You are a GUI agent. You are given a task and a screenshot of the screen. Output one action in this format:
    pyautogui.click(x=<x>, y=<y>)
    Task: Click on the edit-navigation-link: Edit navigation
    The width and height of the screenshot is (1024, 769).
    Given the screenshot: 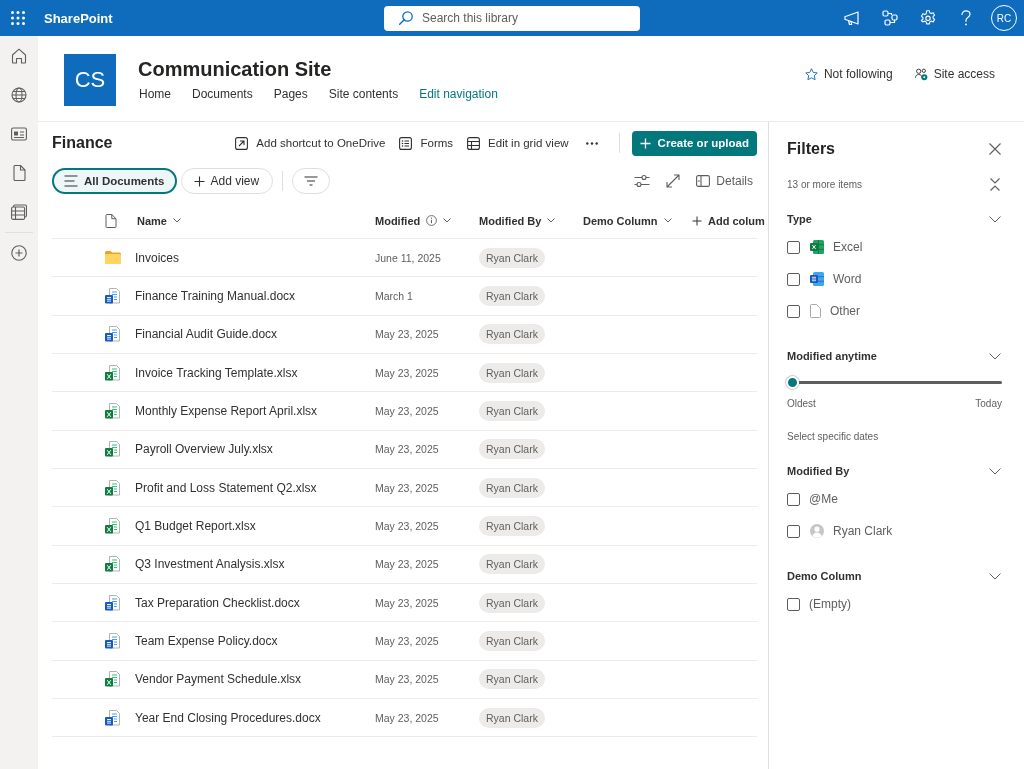 What is the action you would take?
    pyautogui.click(x=458, y=94)
    